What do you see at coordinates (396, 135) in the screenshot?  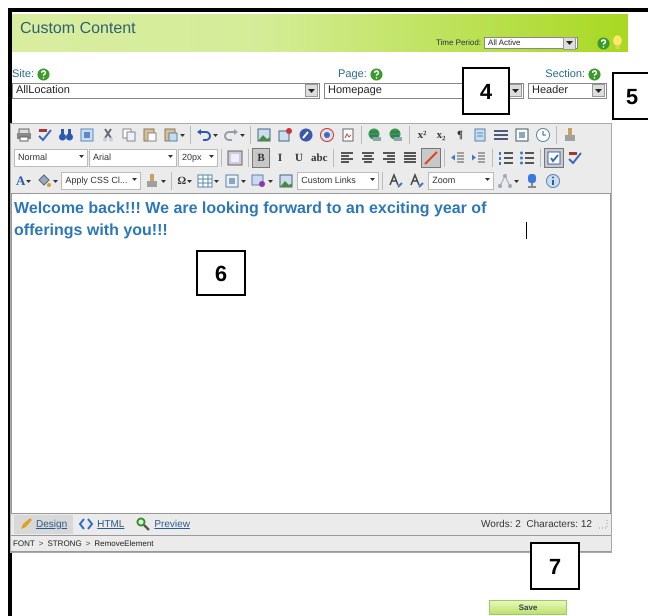 I see `globe-icon` at bounding box center [396, 135].